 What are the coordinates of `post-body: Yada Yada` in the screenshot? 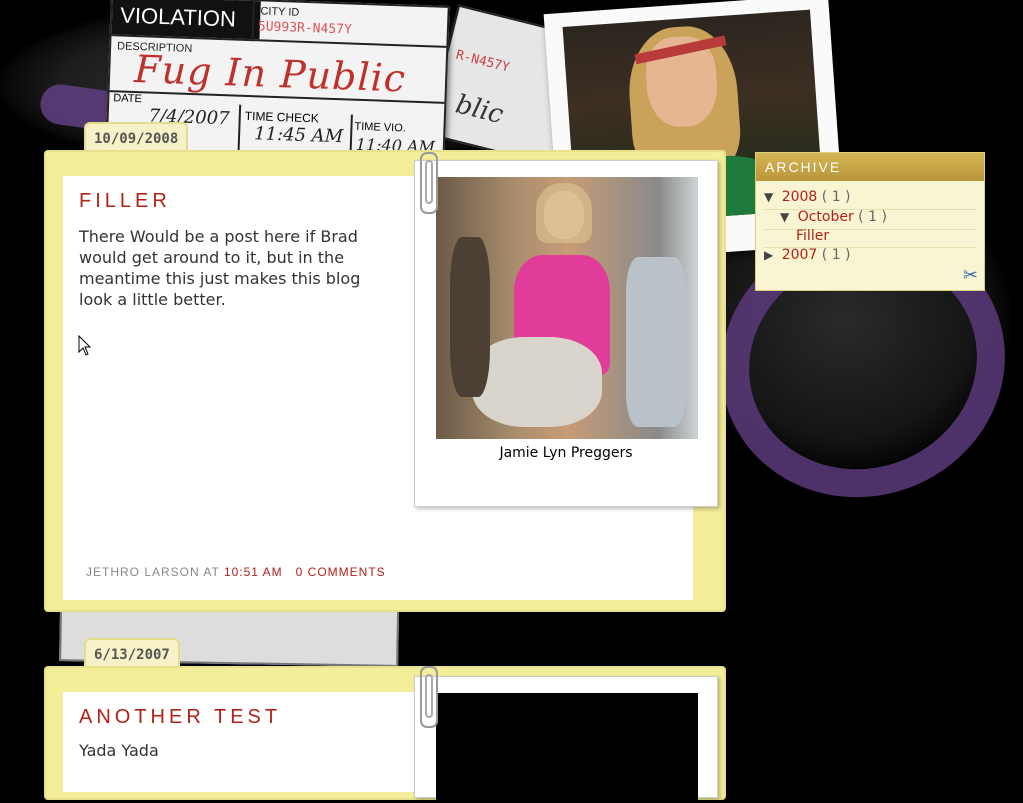 It's located at (119, 750).